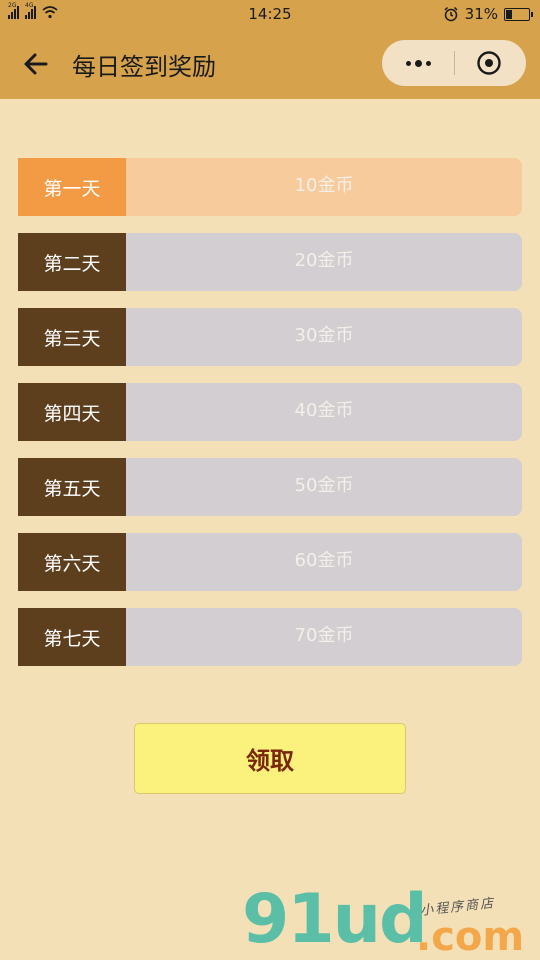 This screenshot has width=540, height=960. Describe the element at coordinates (144, 67) in the screenshot. I see `page-title: 每日签到奖励` at that location.